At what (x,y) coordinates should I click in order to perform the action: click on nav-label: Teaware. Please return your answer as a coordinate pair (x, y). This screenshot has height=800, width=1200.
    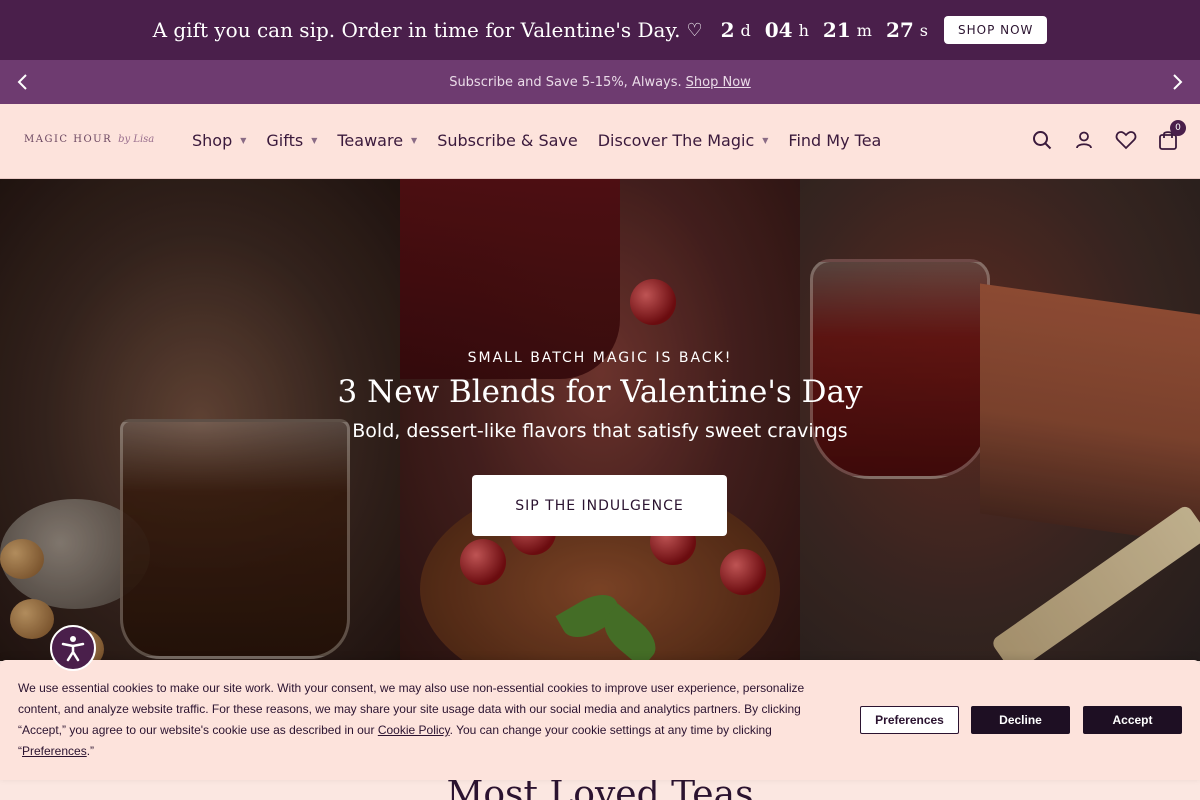
    Looking at the image, I should click on (370, 140).